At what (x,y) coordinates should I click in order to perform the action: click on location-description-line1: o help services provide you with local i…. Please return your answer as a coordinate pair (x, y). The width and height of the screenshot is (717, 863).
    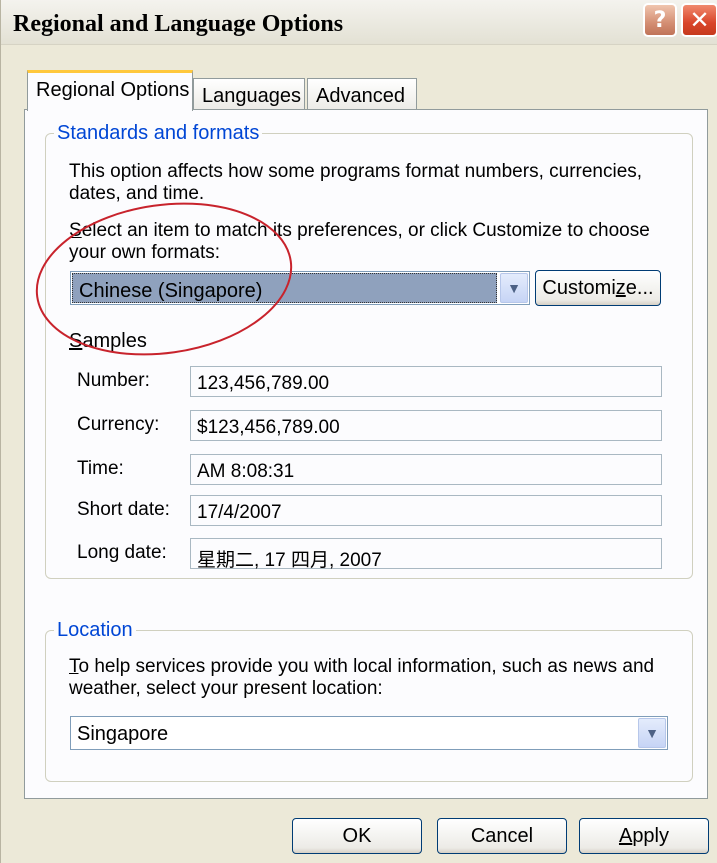
    Looking at the image, I should click on (366, 666).